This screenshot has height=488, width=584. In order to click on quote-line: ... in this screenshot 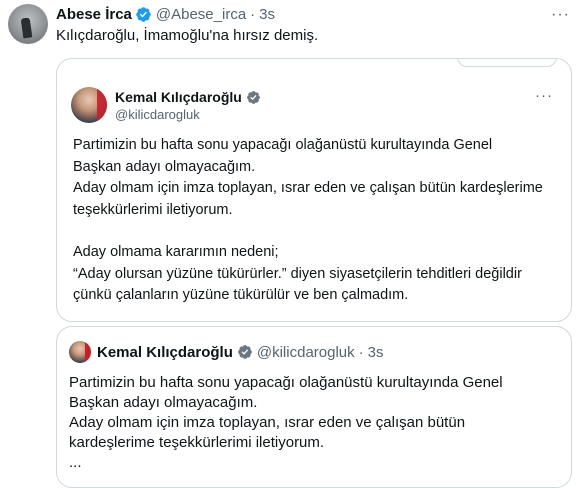, I will do `click(75, 462)`.